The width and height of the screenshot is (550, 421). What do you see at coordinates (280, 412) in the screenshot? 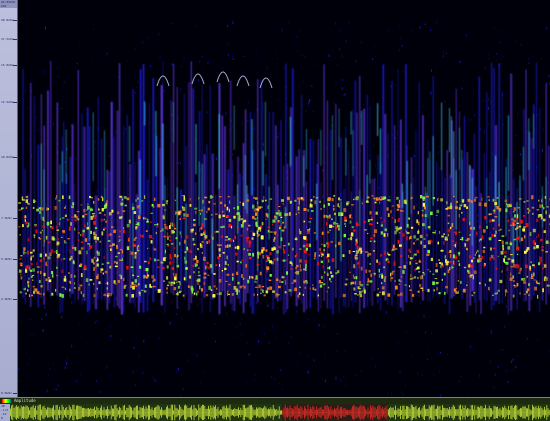
I see `amplitude-waveform` at bounding box center [280, 412].